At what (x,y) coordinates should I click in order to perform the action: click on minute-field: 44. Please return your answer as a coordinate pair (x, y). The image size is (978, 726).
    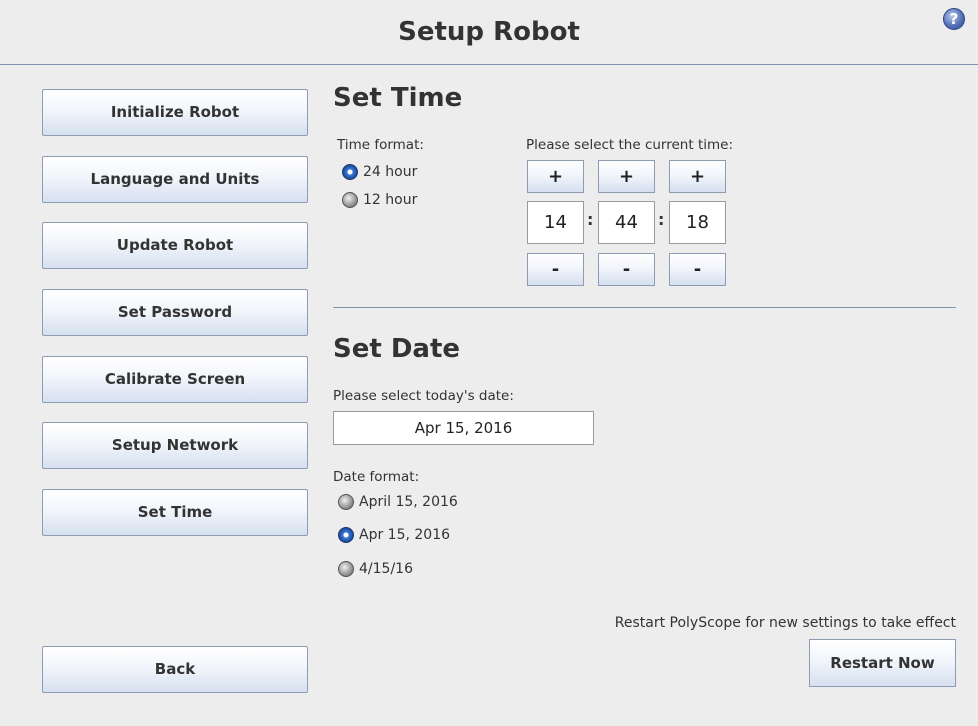
    Looking at the image, I should click on (626, 222).